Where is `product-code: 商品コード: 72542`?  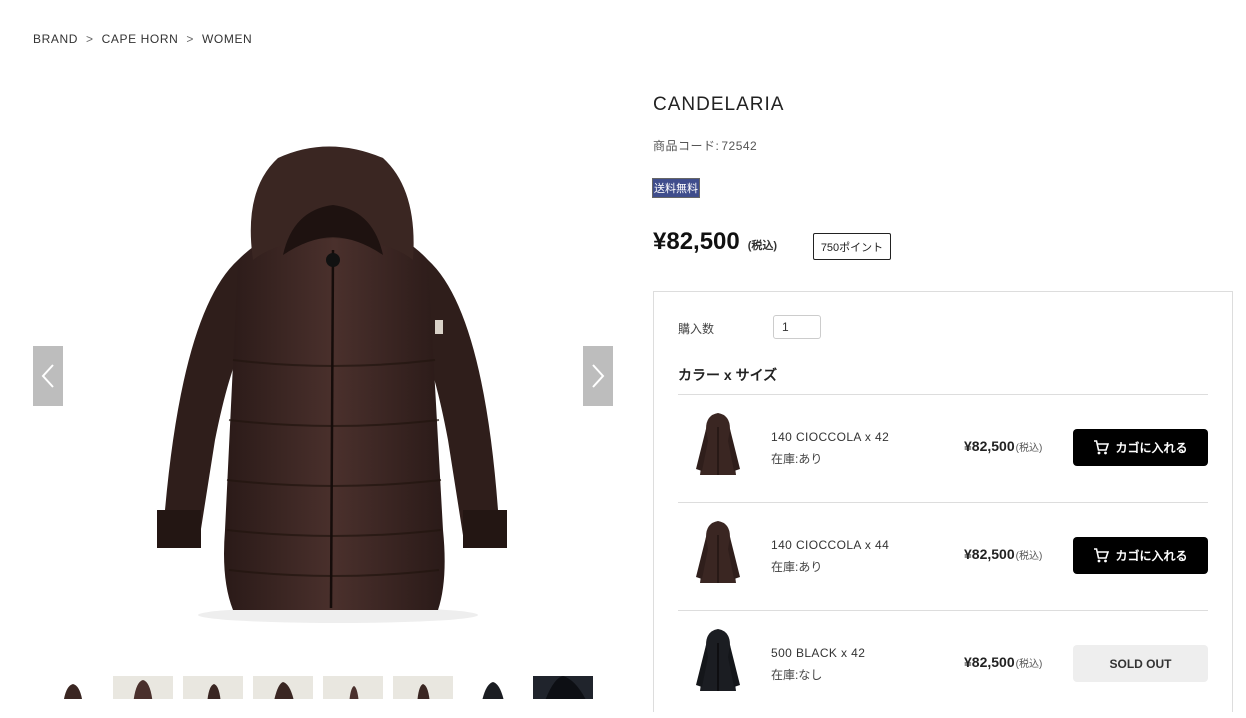 product-code: 商品コード: 72542 is located at coordinates (705, 145).